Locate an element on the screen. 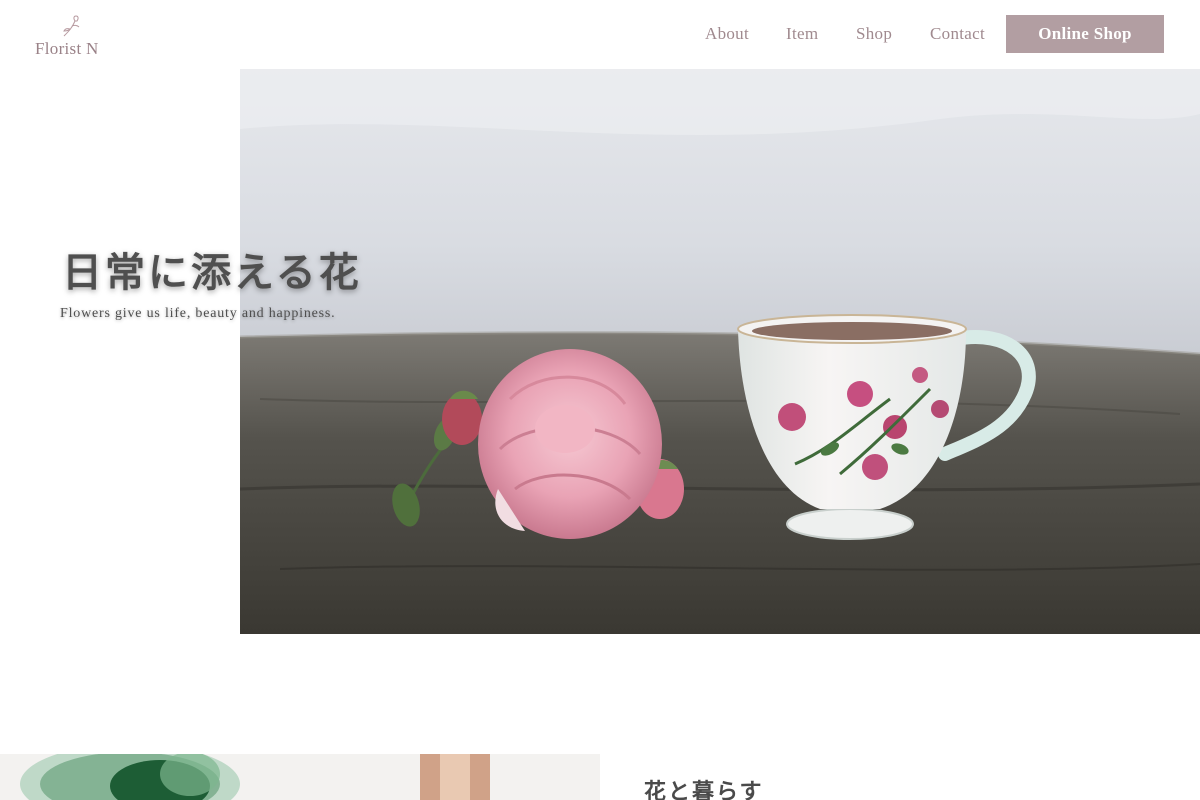 The height and width of the screenshot is (800, 1200). hero-title: 日常に添える花 is located at coordinates (212, 272).